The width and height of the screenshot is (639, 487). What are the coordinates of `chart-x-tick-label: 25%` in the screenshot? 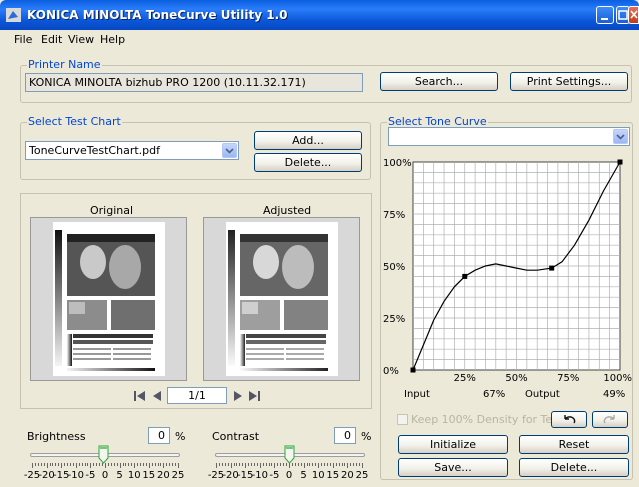 It's located at (465, 378).